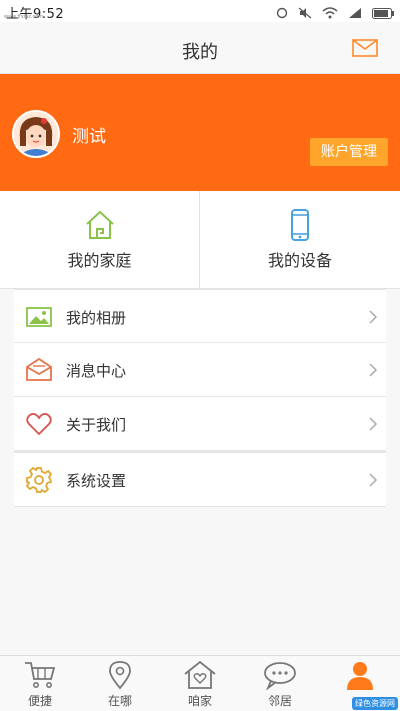 The width and height of the screenshot is (400, 711). What do you see at coordinates (100, 225) in the screenshot?
I see `home-icon` at bounding box center [100, 225].